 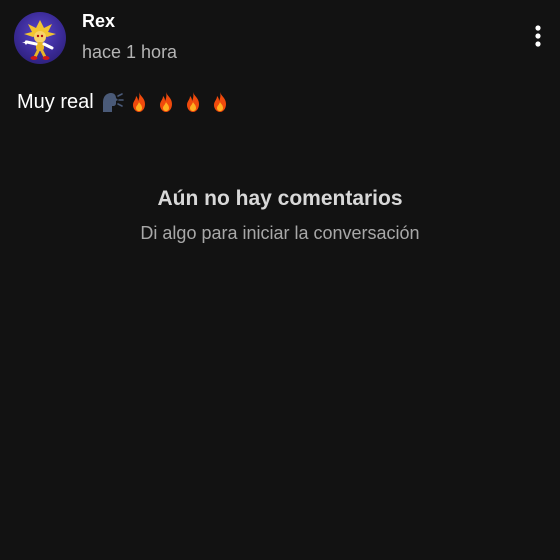 What do you see at coordinates (98, 21) in the screenshot?
I see `author-name: Rex` at bounding box center [98, 21].